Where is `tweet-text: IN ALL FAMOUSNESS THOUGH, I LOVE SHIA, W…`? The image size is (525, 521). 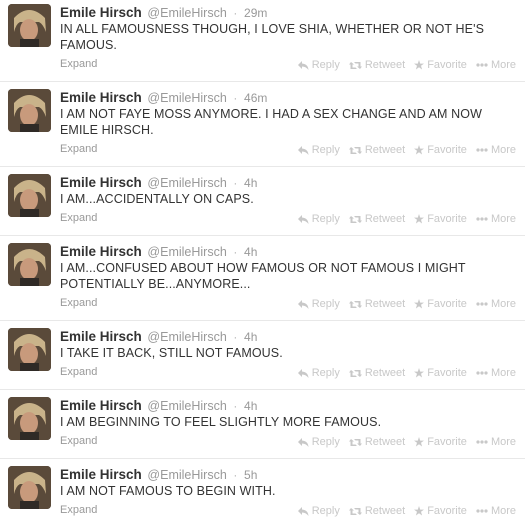 tweet-text: IN ALL FAMOUSNESS THOUGH, I LOVE SHIA, W… is located at coordinates (272, 37).